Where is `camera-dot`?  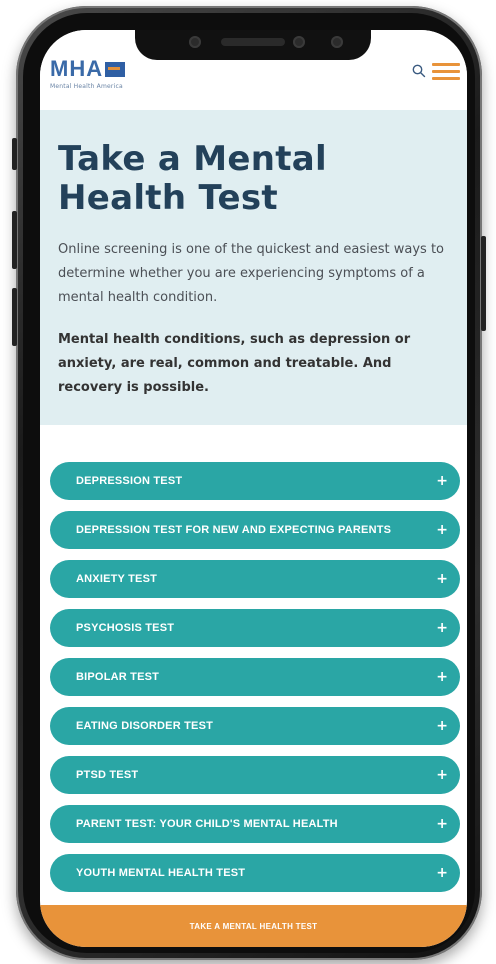 camera-dot is located at coordinates (337, 42).